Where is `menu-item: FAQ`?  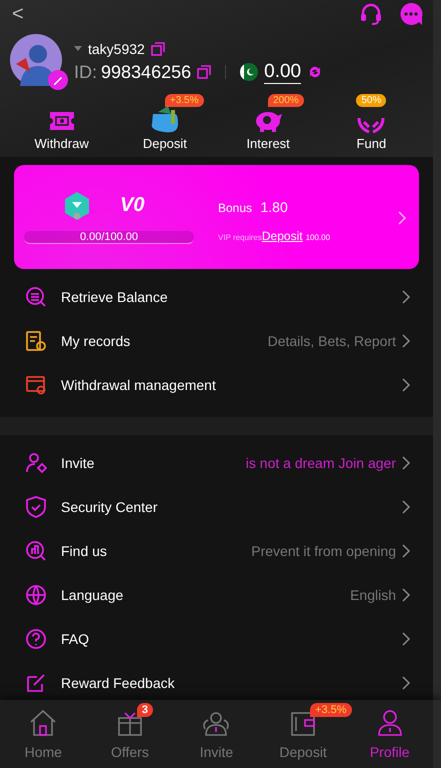 menu-item: FAQ is located at coordinates (216, 639).